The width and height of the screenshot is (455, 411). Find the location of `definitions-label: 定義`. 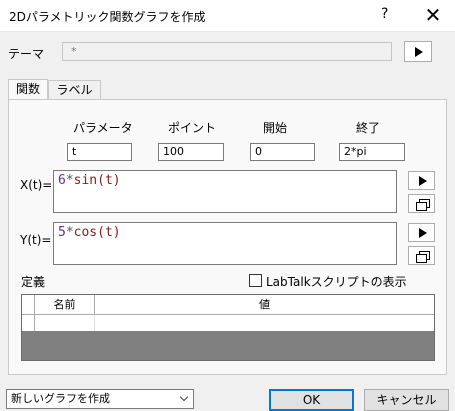

definitions-label: 定義 is located at coordinates (33, 282).